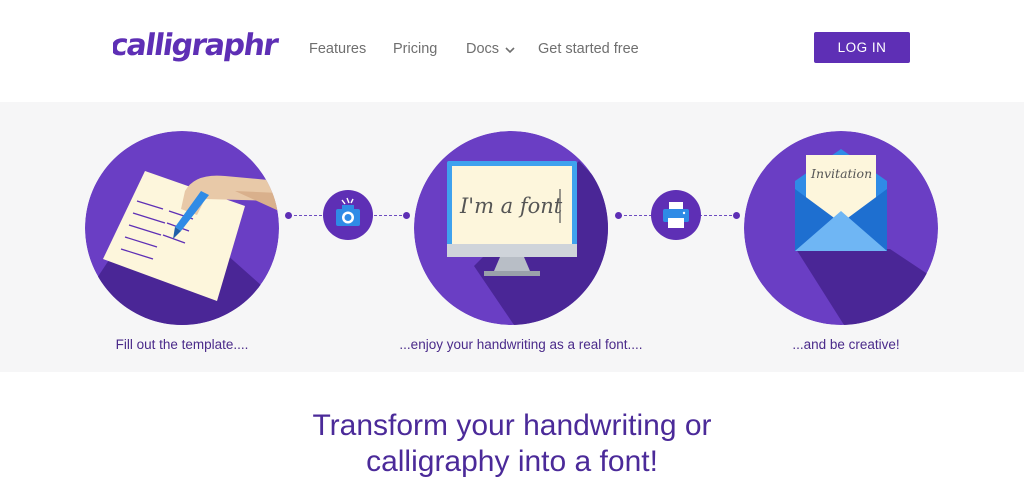 This screenshot has height=486, width=1024. I want to click on printer-icon, so click(676, 215).